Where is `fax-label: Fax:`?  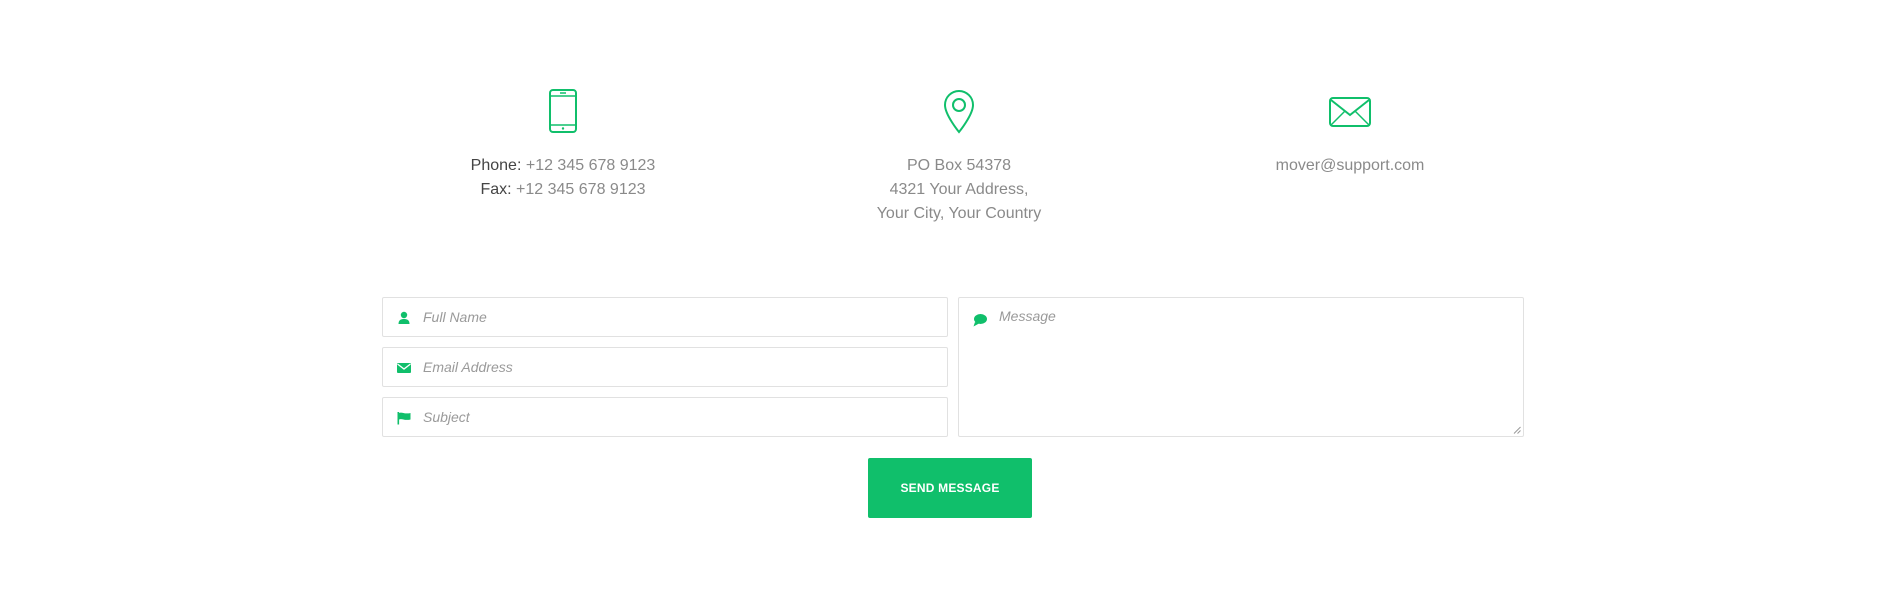
fax-label: Fax: is located at coordinates (496, 189).